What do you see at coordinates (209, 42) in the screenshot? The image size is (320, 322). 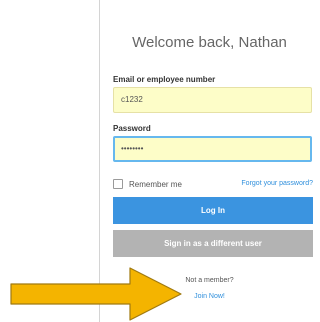 I see `welcome-heading: Welcome back, Nathan` at bounding box center [209, 42].